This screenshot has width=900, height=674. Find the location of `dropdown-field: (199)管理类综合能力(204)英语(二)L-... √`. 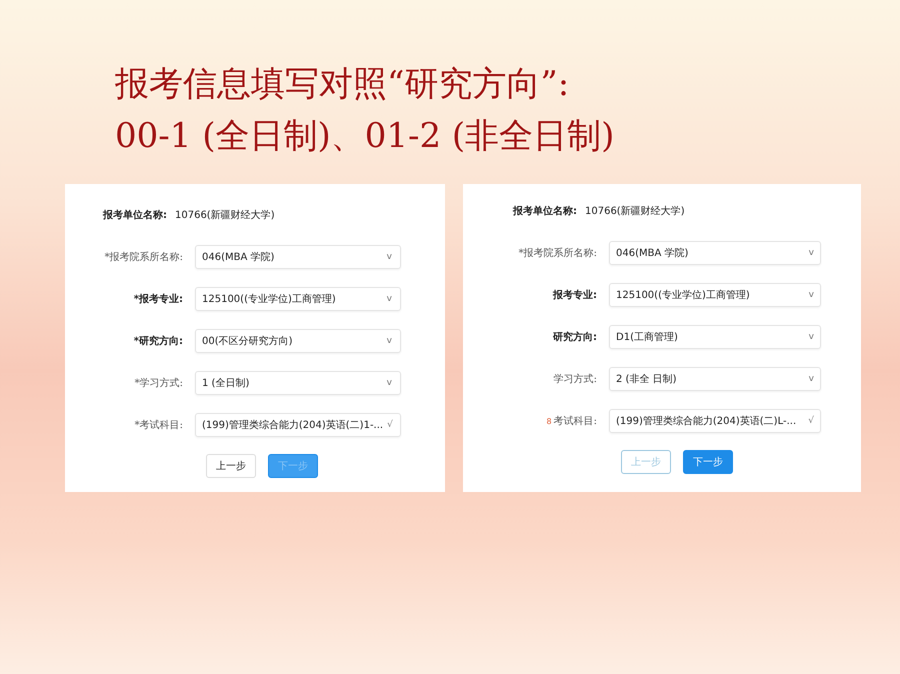

dropdown-field: (199)管理类综合能力(204)英语(二)L-... √ is located at coordinates (715, 421).